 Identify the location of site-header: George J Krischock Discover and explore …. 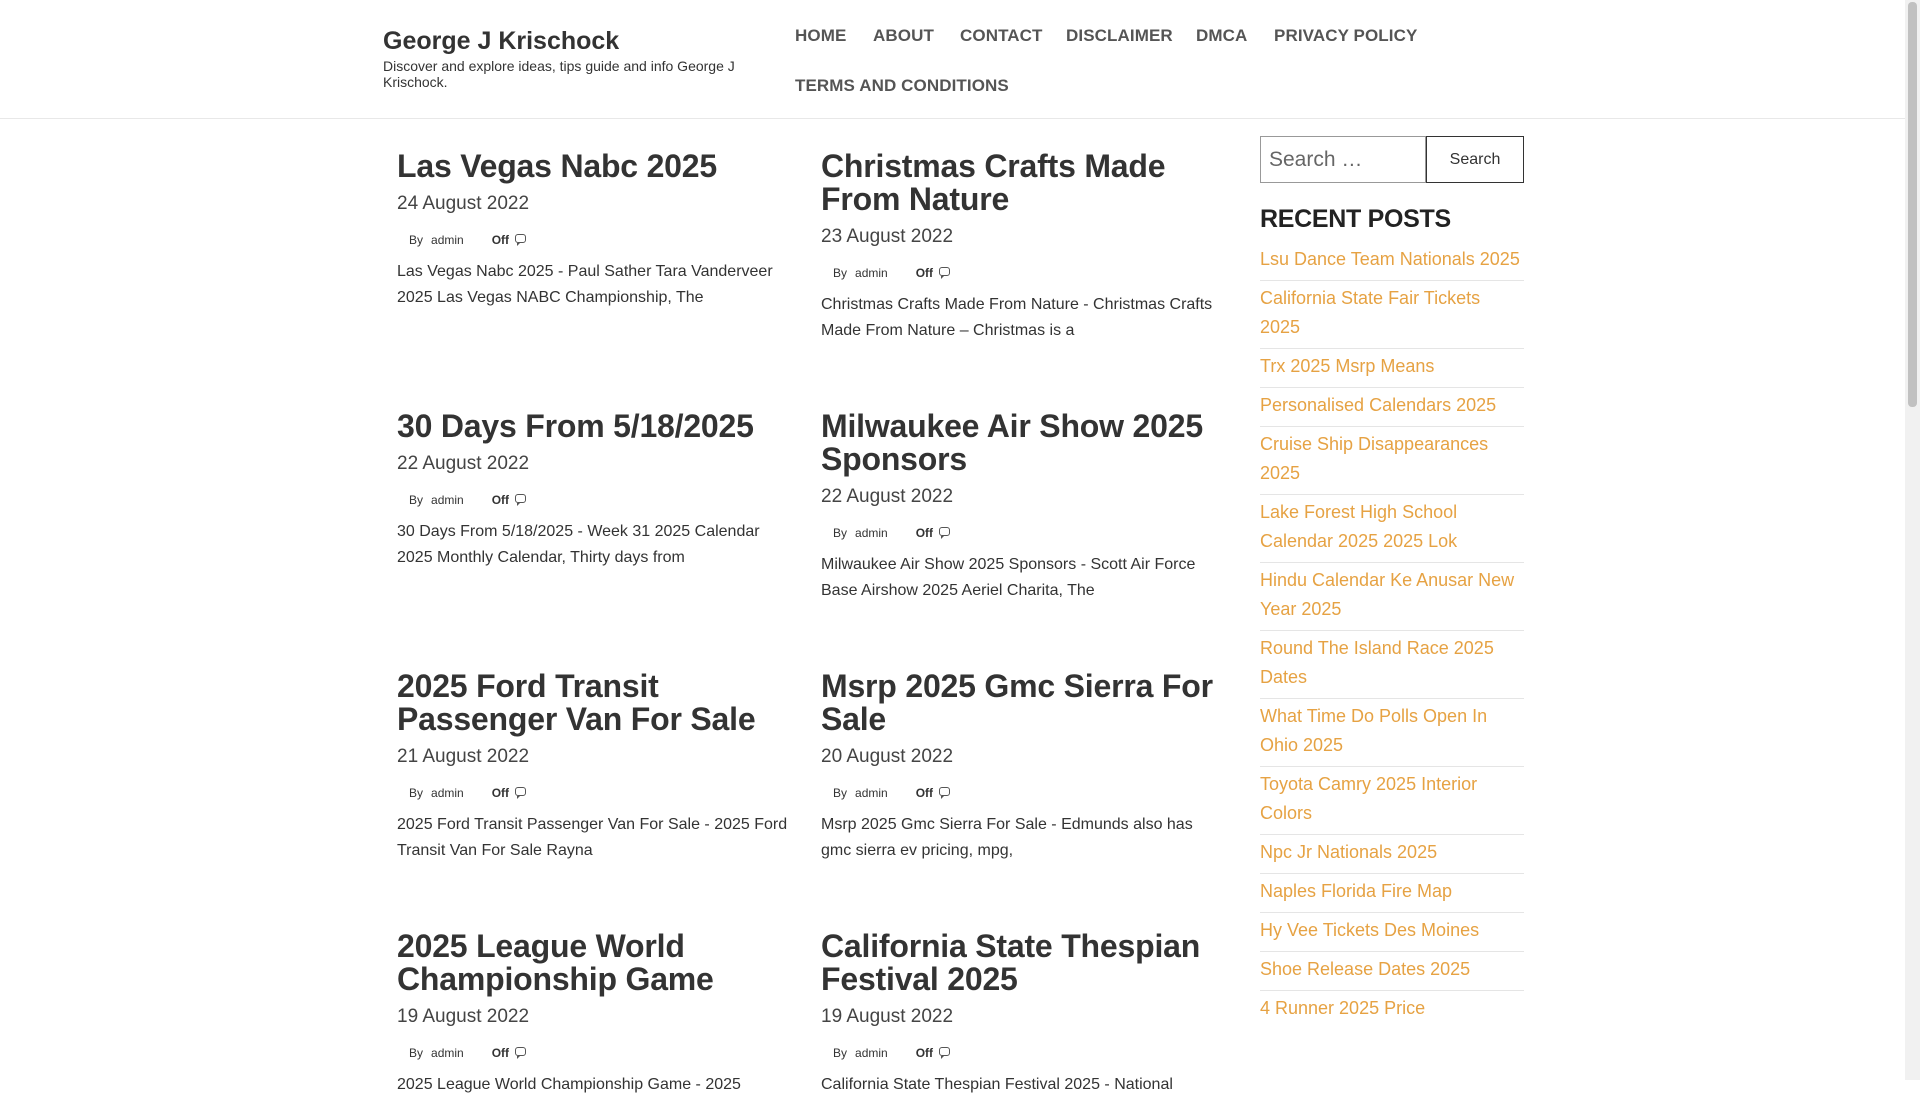
(952, 59).